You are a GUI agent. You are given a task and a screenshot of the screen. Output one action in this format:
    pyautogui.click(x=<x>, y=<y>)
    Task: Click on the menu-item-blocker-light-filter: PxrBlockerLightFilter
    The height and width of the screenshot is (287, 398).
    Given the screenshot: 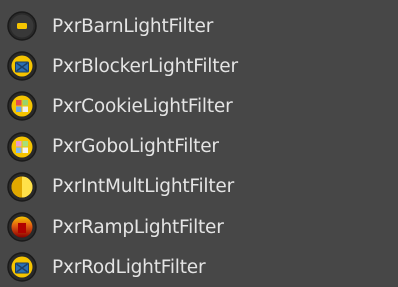 What is the action you would take?
    pyautogui.click(x=199, y=66)
    